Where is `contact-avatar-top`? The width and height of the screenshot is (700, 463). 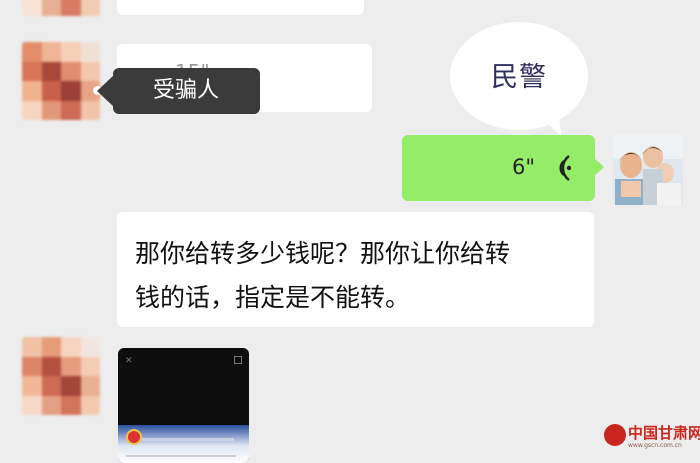 contact-avatar-top is located at coordinates (61, 8).